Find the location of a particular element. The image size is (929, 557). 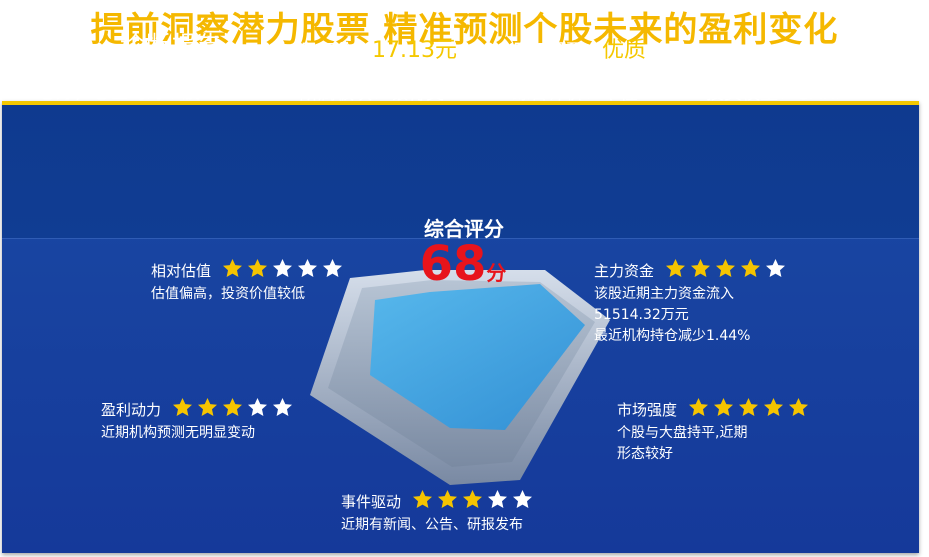

model-field: 投资模型：GARP is located at coordinates (776, 92).